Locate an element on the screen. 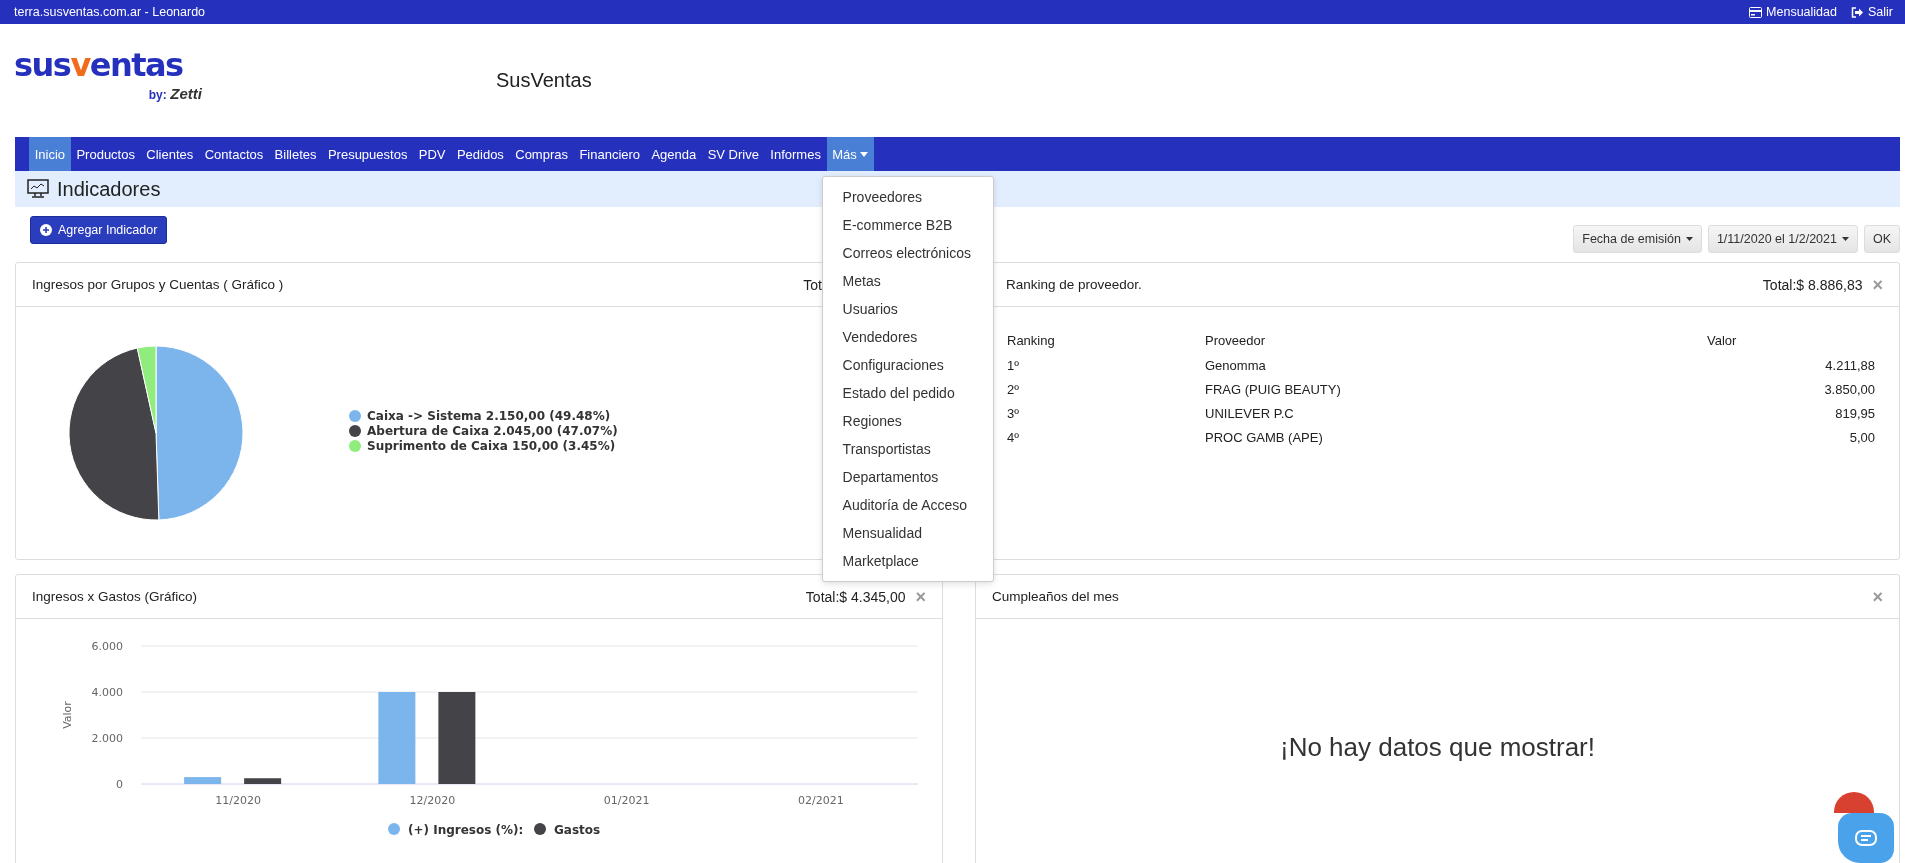 This screenshot has width=1905, height=863. menu-item: Vendedores is located at coordinates (907, 337).